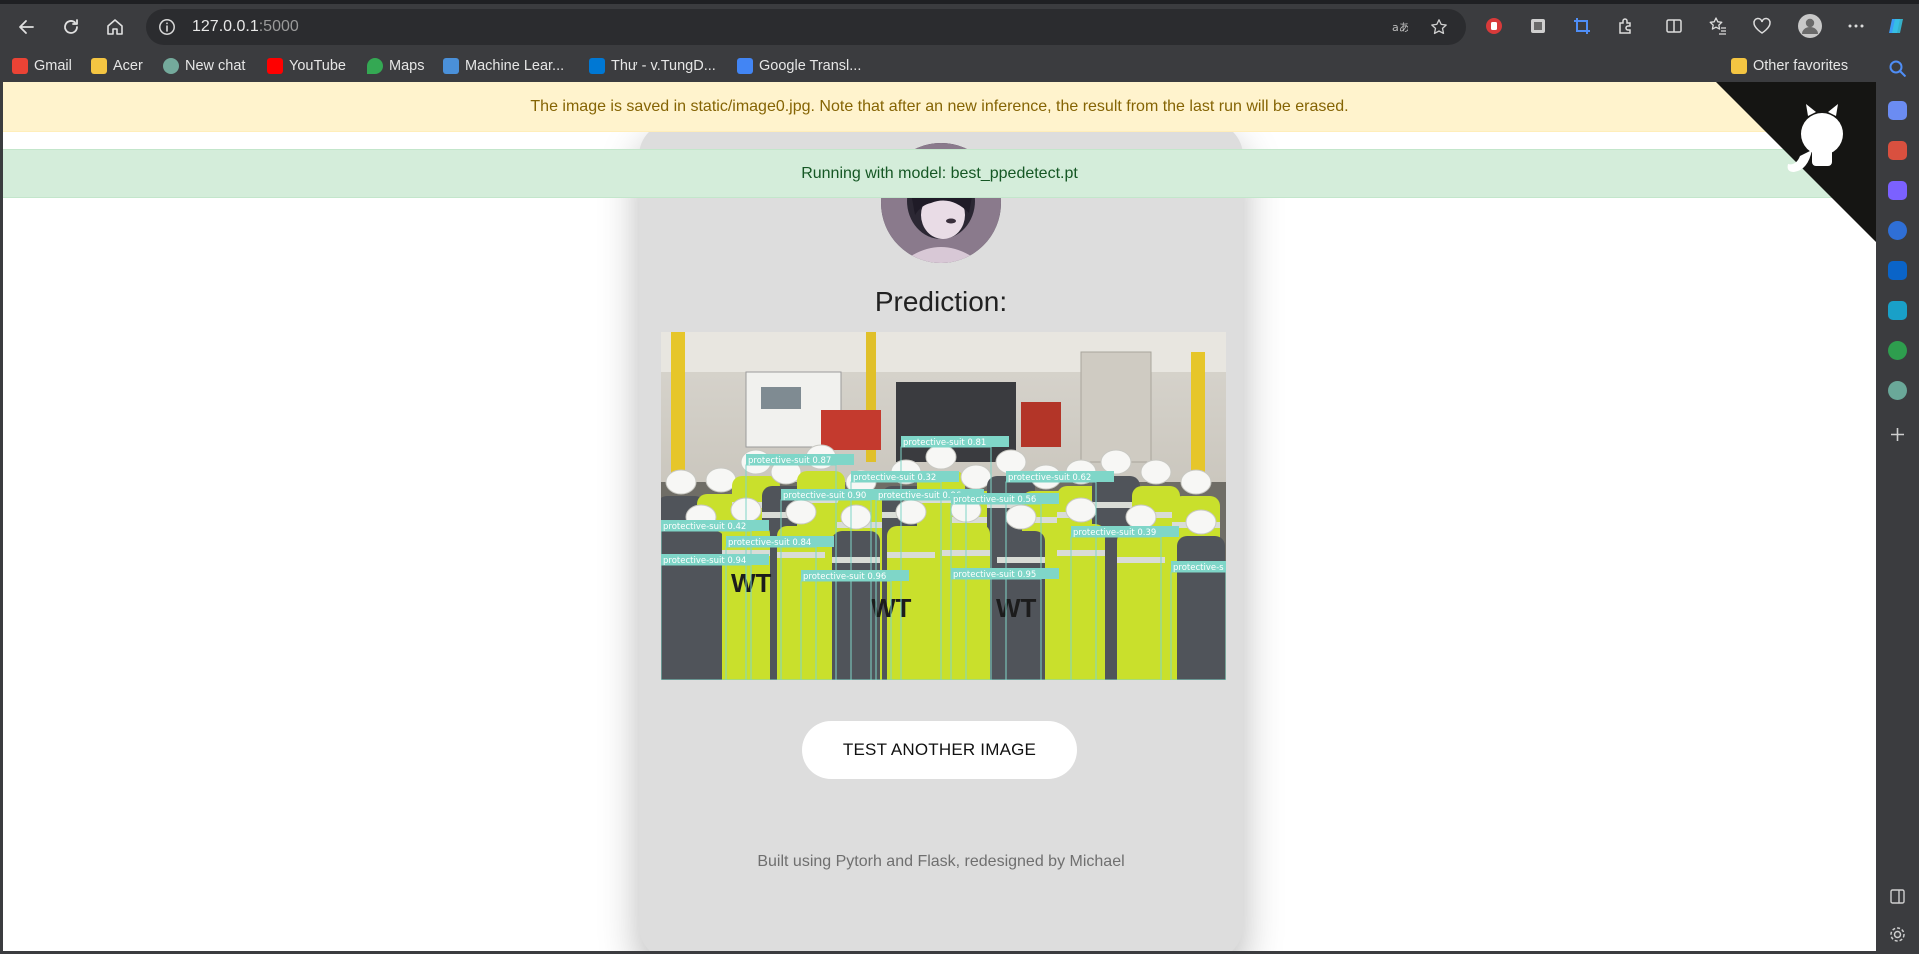  I want to click on github-corner-link, so click(1796, 162).